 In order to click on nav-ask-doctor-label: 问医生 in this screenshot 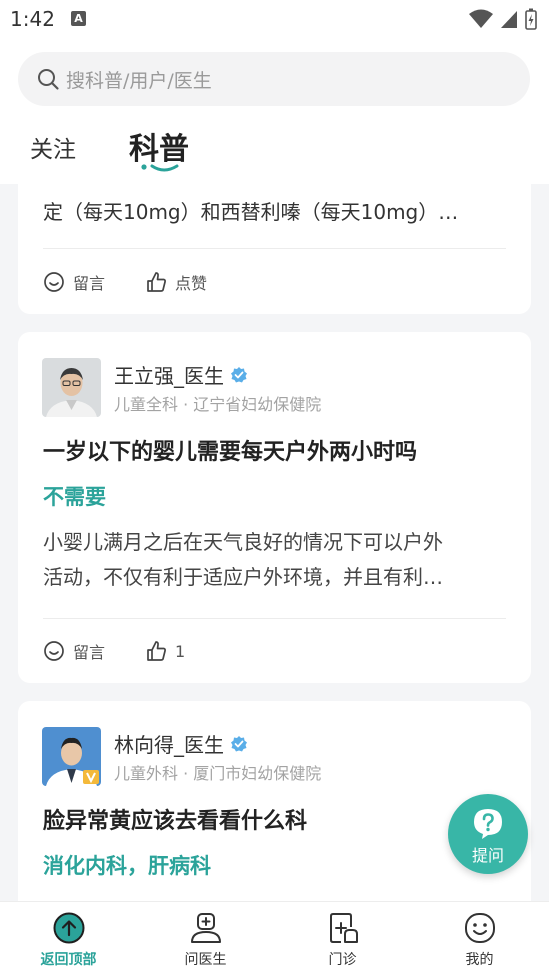, I will do `click(205, 960)`.